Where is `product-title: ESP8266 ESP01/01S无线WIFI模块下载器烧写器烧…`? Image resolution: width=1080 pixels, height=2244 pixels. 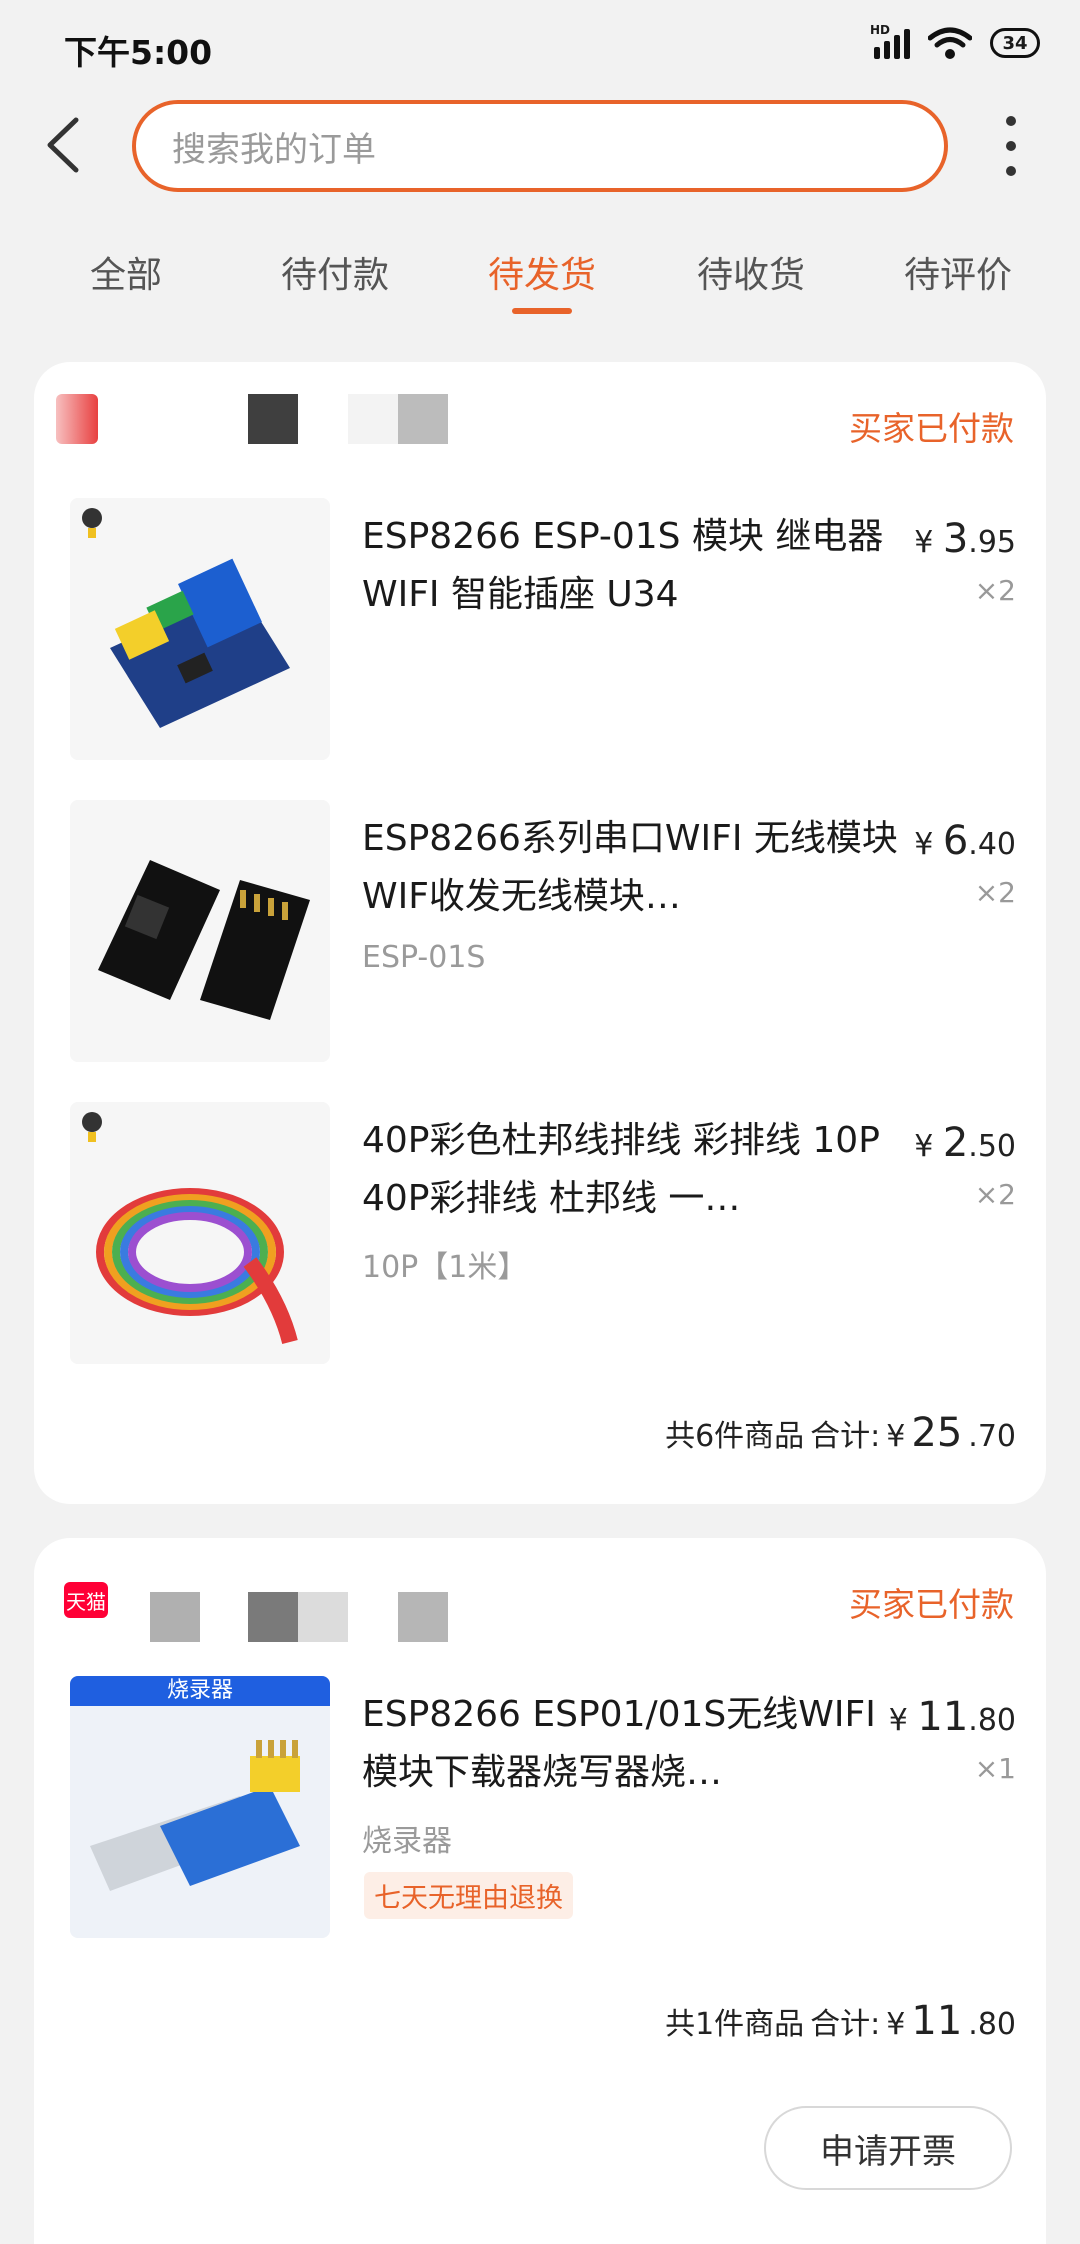
product-title: ESP8266 ESP01/01S无线WIFI模块下载器烧写器烧… is located at coordinates (632, 1744).